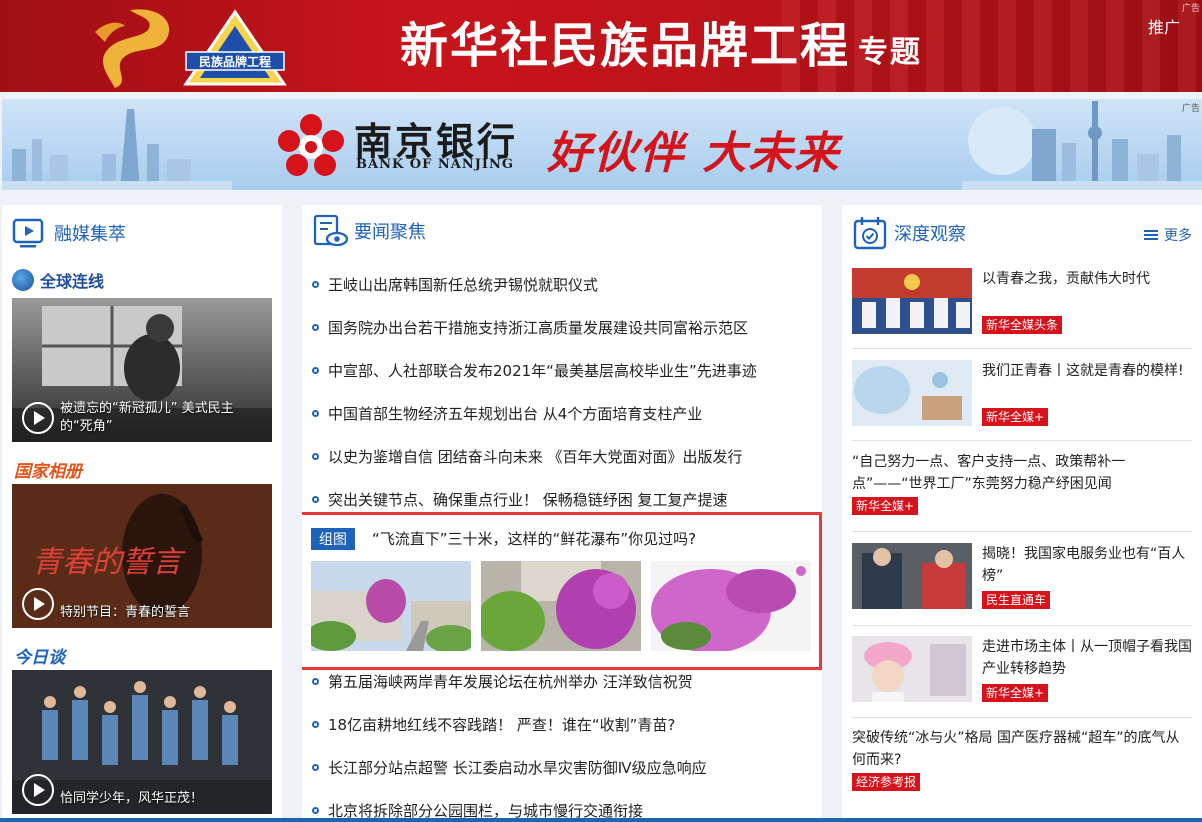 This screenshot has height=822, width=1202. I want to click on deep-text-2: 我们正青春丨这就是青春的模样!, so click(1087, 371).